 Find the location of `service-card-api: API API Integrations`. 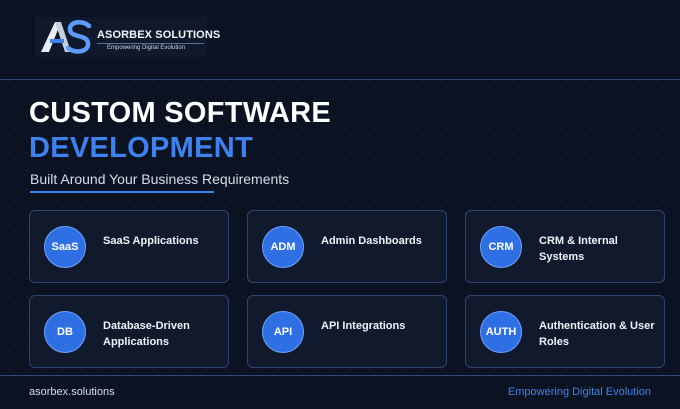

service-card-api: API API Integrations is located at coordinates (347, 331).